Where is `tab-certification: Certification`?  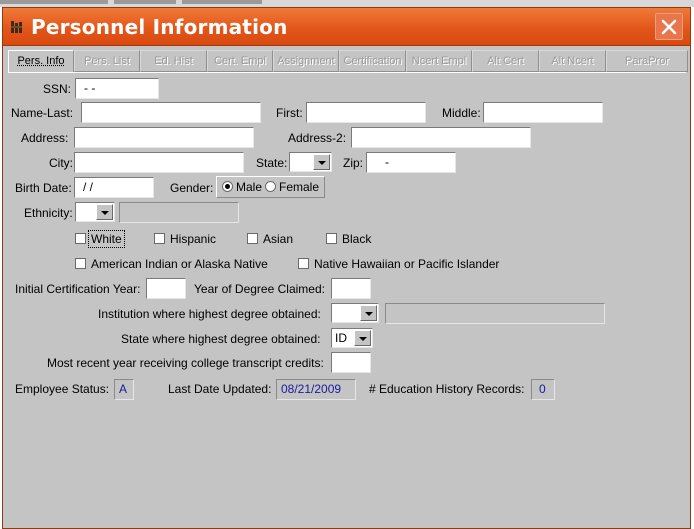 tab-certification: Certification is located at coordinates (372, 61).